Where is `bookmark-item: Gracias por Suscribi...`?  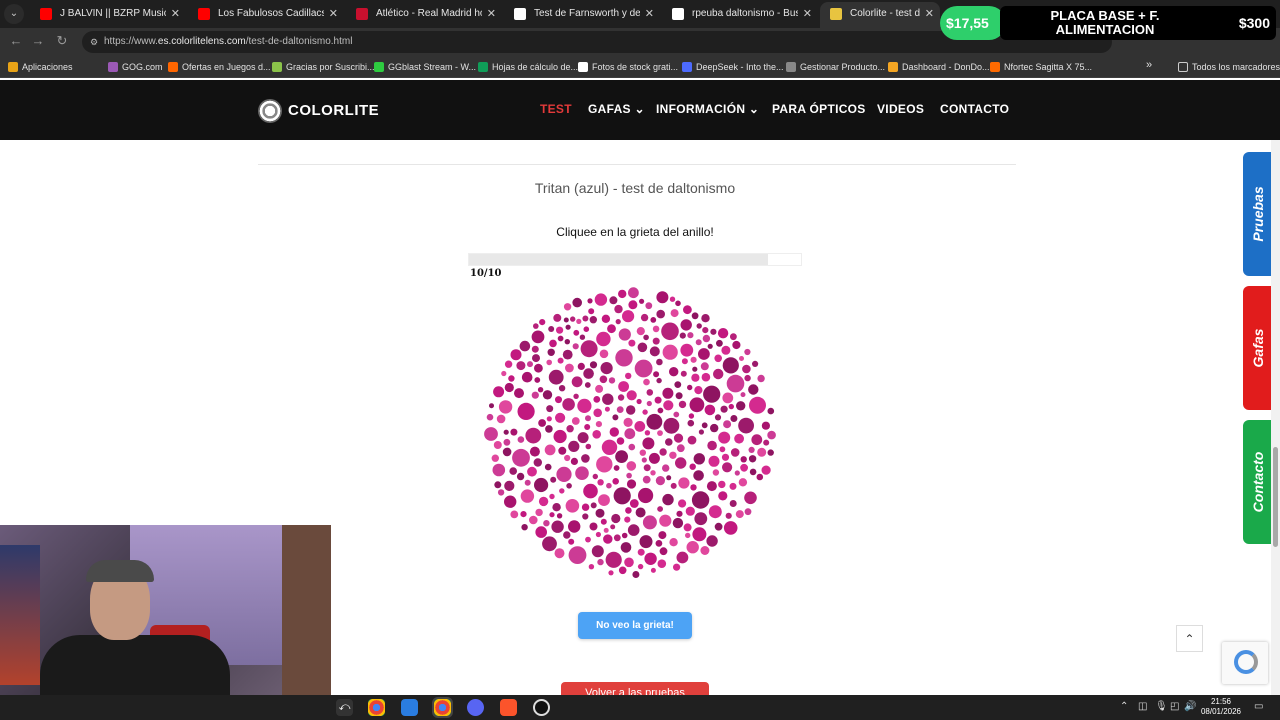 bookmark-item: Gracias por Suscribi... is located at coordinates (323, 67).